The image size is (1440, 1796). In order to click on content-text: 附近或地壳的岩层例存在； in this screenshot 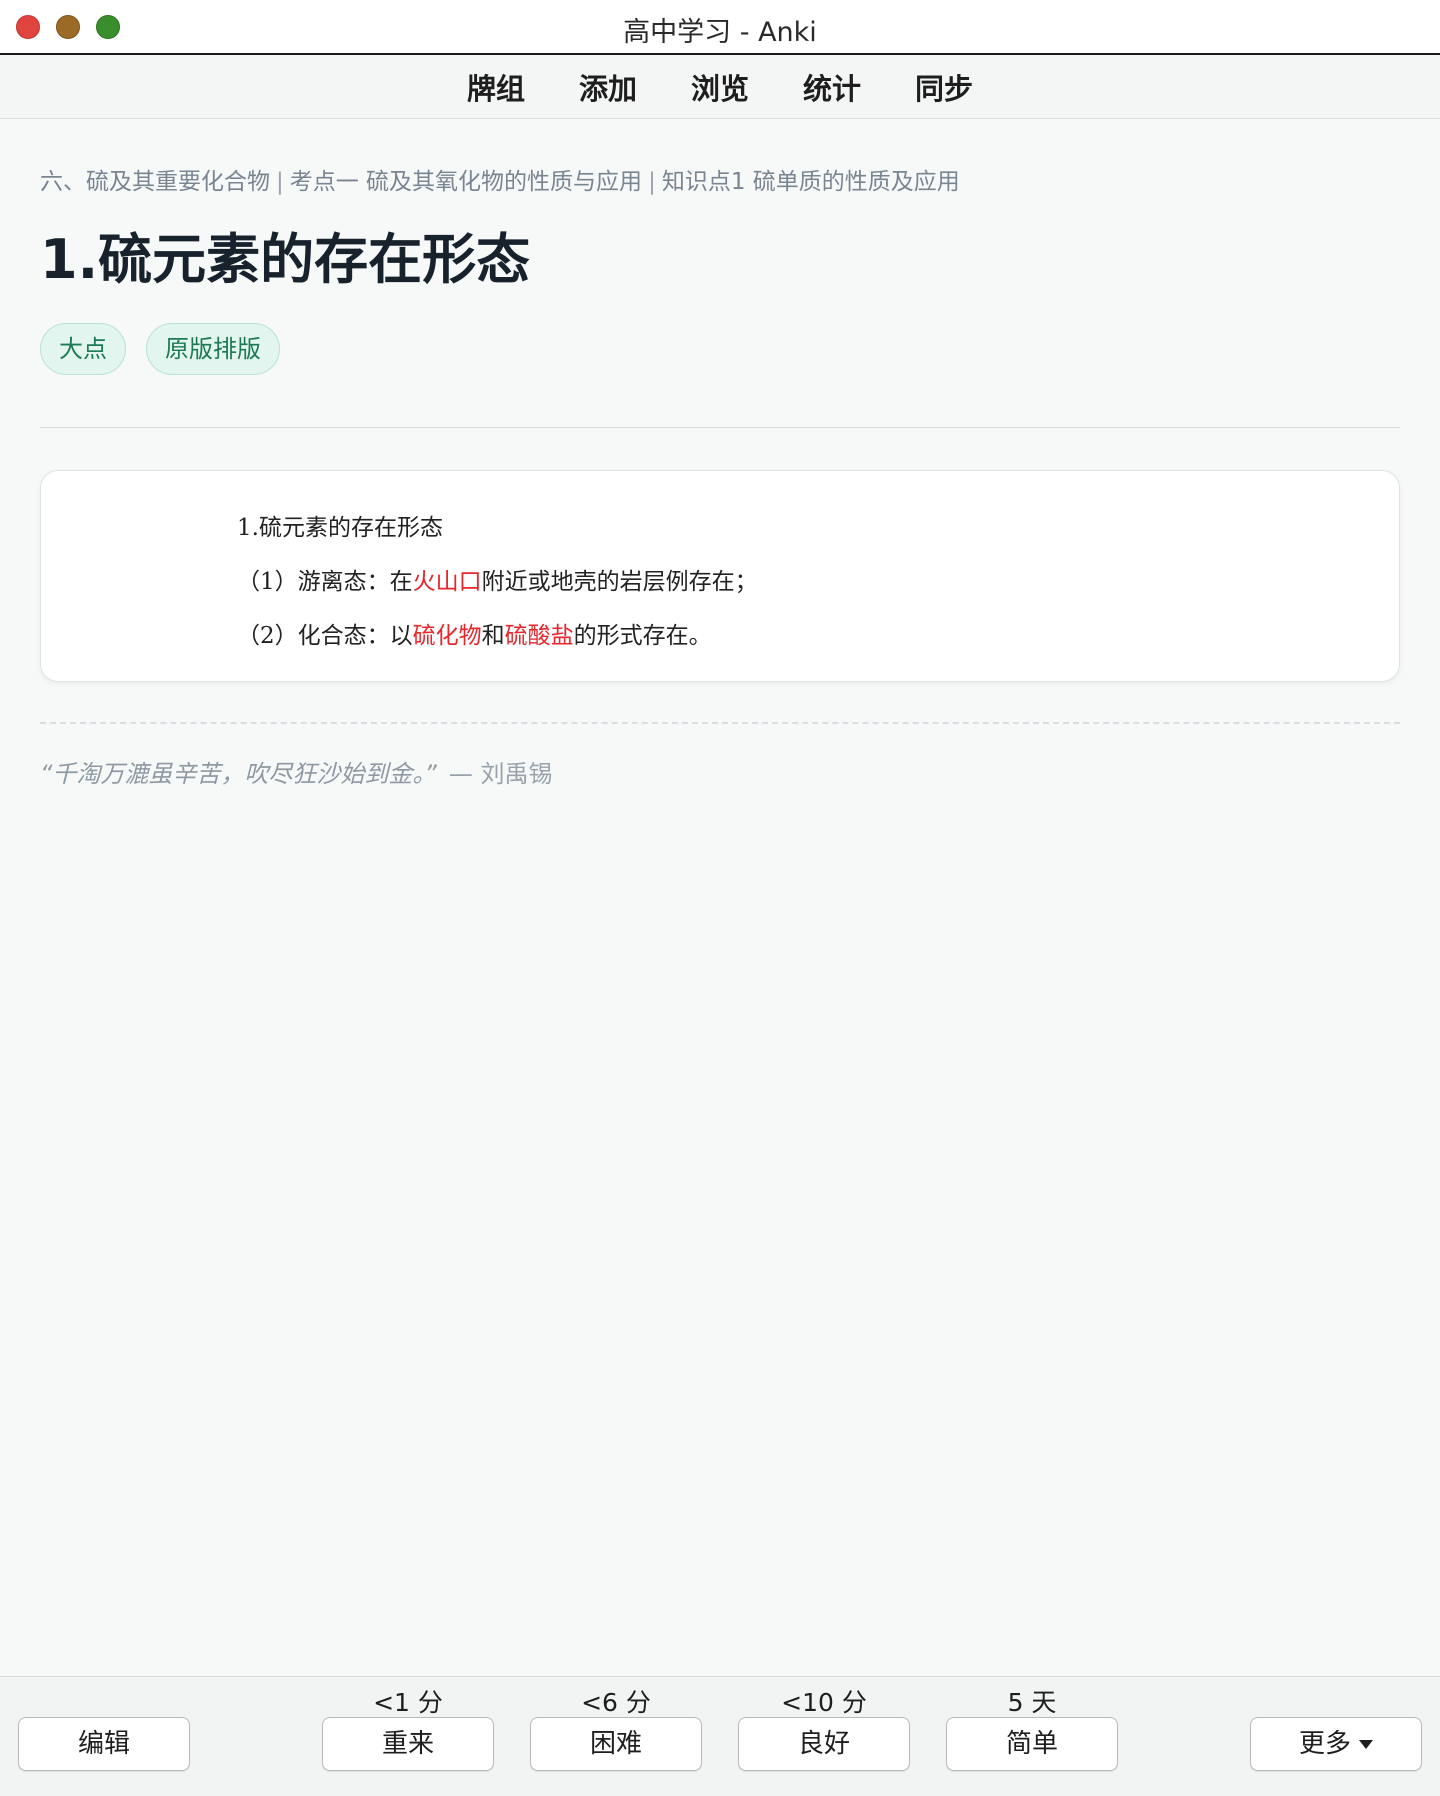, I will do `click(619, 582)`.